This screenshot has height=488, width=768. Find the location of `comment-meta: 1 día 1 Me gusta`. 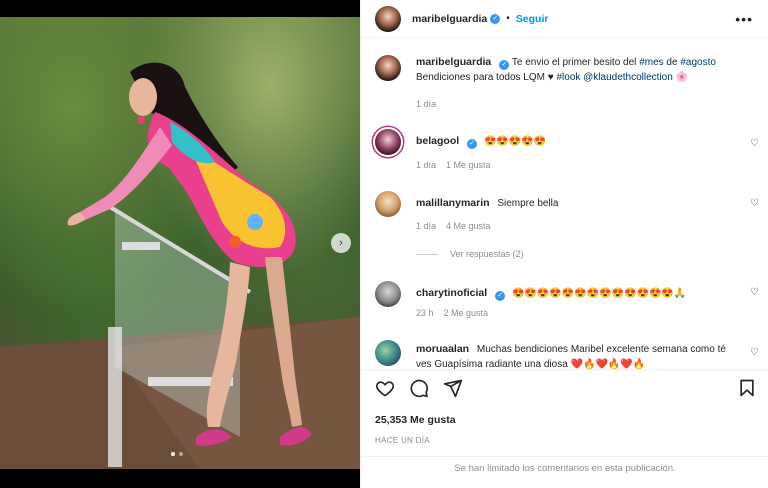

comment-meta: 1 día 1 Me gusta is located at coordinates (453, 165).